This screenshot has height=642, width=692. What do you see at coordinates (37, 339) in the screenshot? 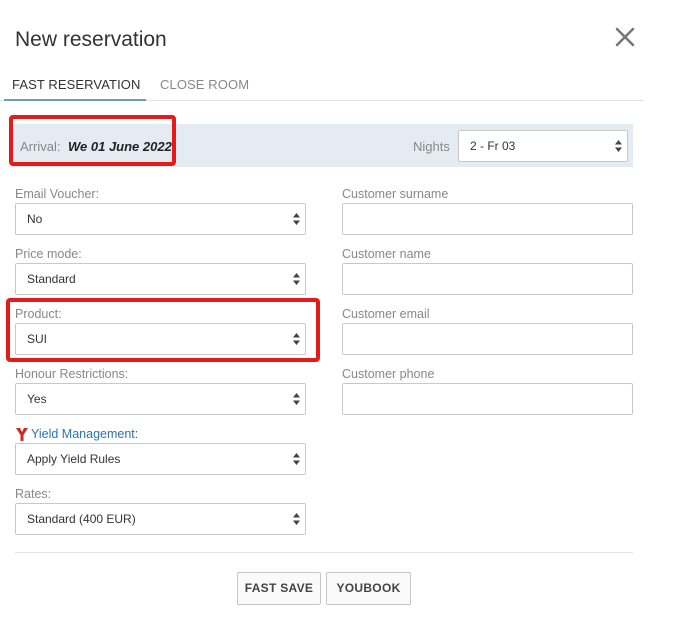
I see `product-value: SUI` at bounding box center [37, 339].